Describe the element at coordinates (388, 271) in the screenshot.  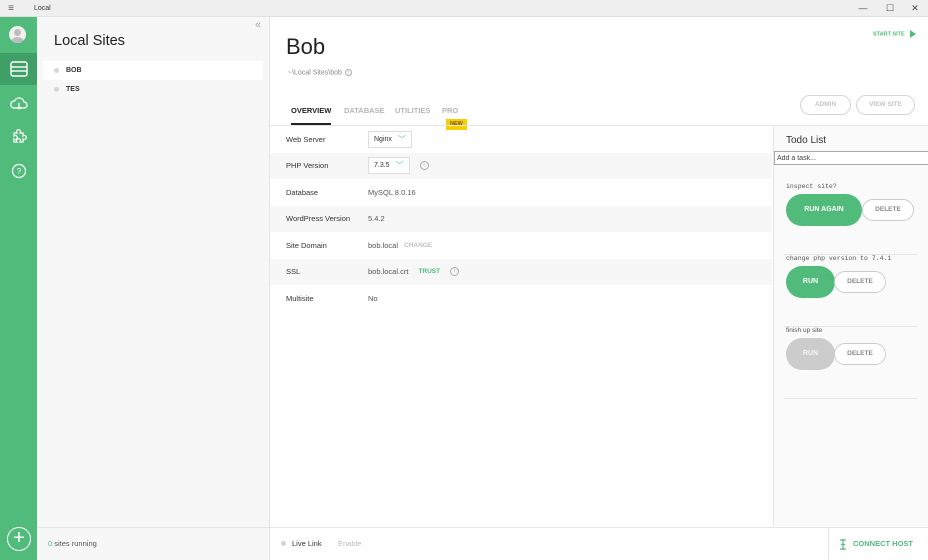
I see `ssl-value: bob.local.crt` at that location.